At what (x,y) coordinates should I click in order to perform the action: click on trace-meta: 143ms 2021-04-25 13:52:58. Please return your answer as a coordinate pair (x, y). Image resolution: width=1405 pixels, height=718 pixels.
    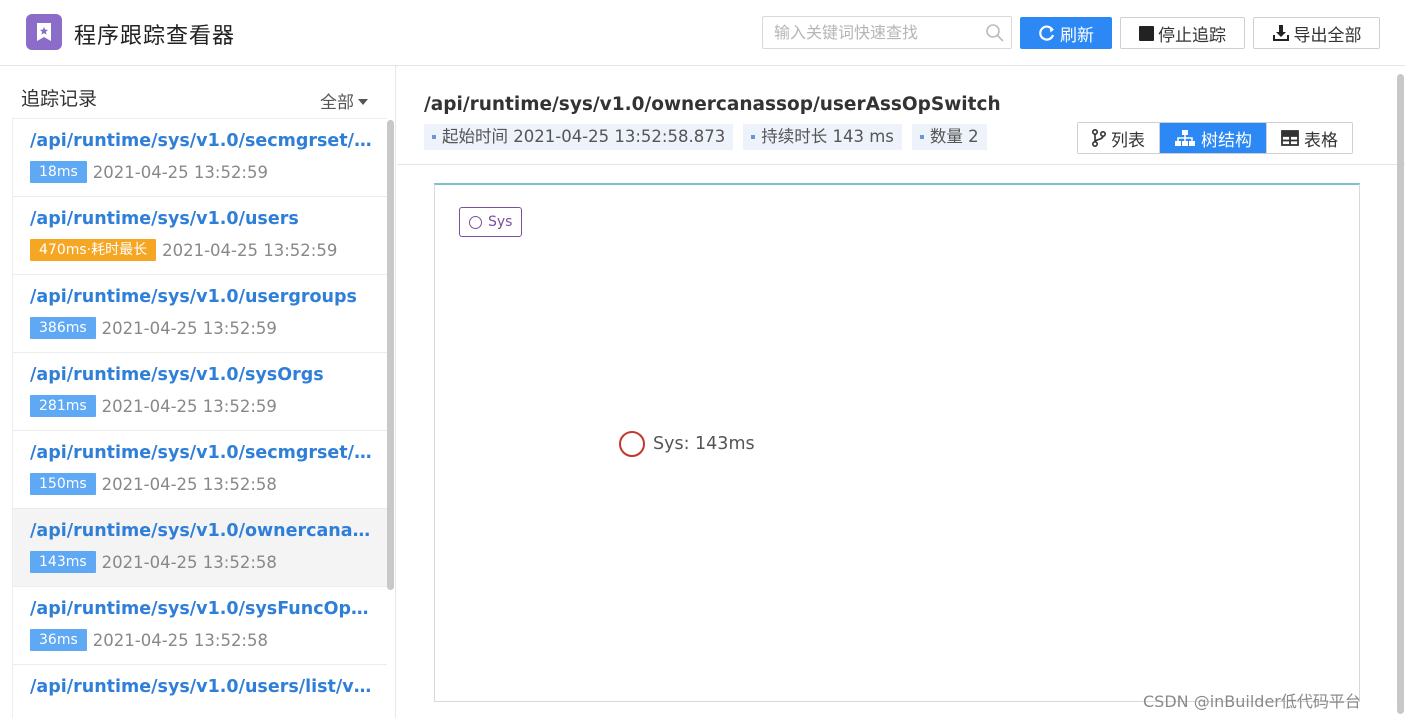
    Looking at the image, I should click on (208, 562).